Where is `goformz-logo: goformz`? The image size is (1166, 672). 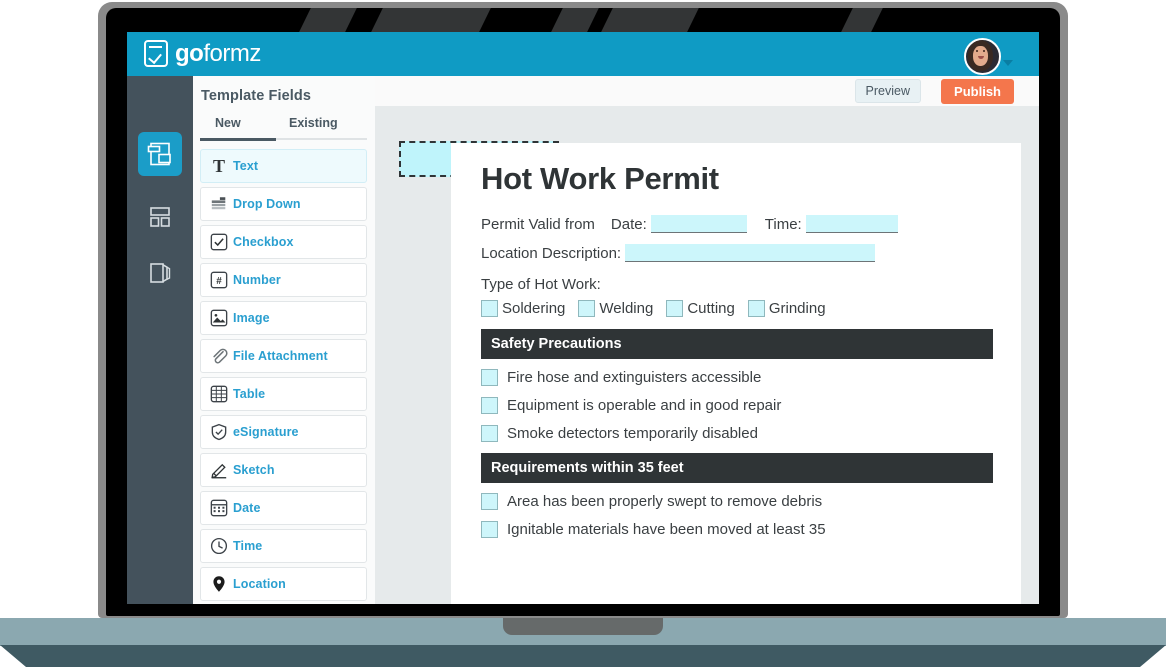
goformz-logo: goformz is located at coordinates (202, 53).